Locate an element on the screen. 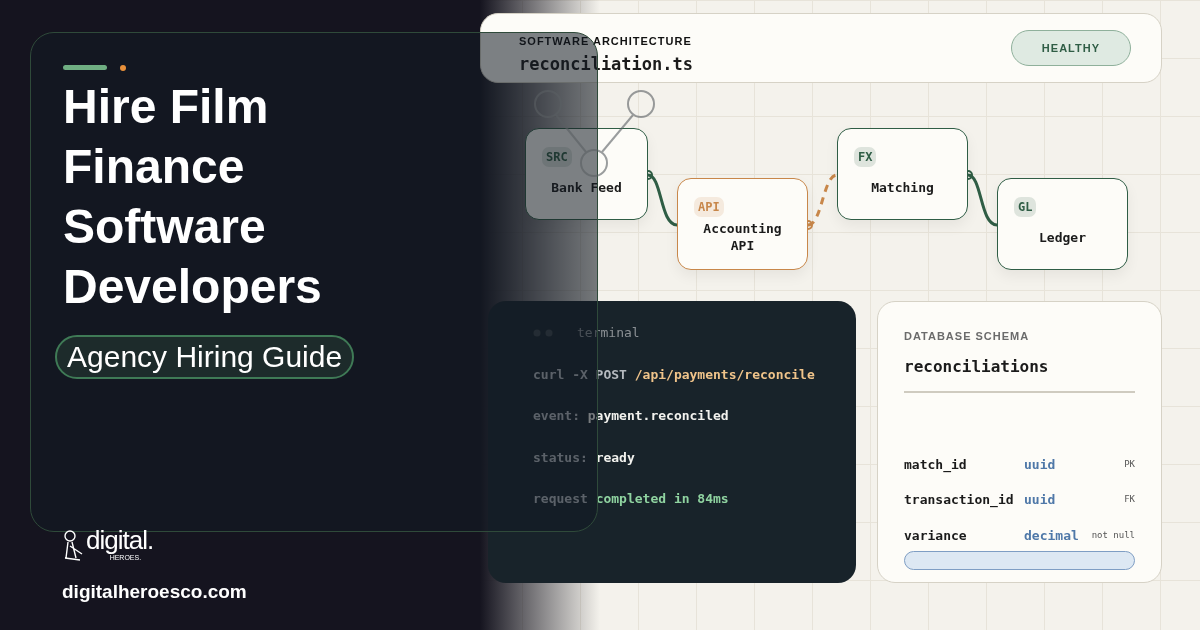 This screenshot has width=1200, height=630. section-eyebrow: SOFTWARE ARCHITECTURE is located at coordinates (606, 41).